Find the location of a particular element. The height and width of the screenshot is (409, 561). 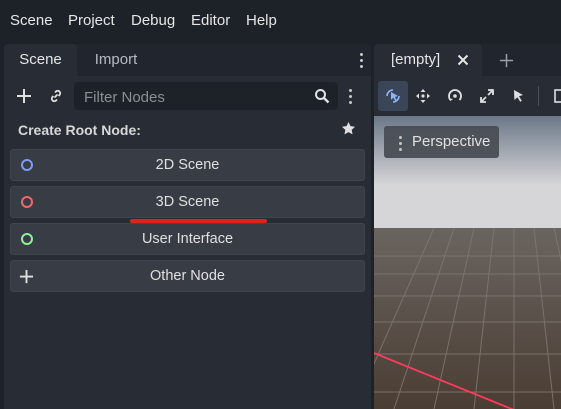

create-root-node-label: Create Root Node: is located at coordinates (79, 130).